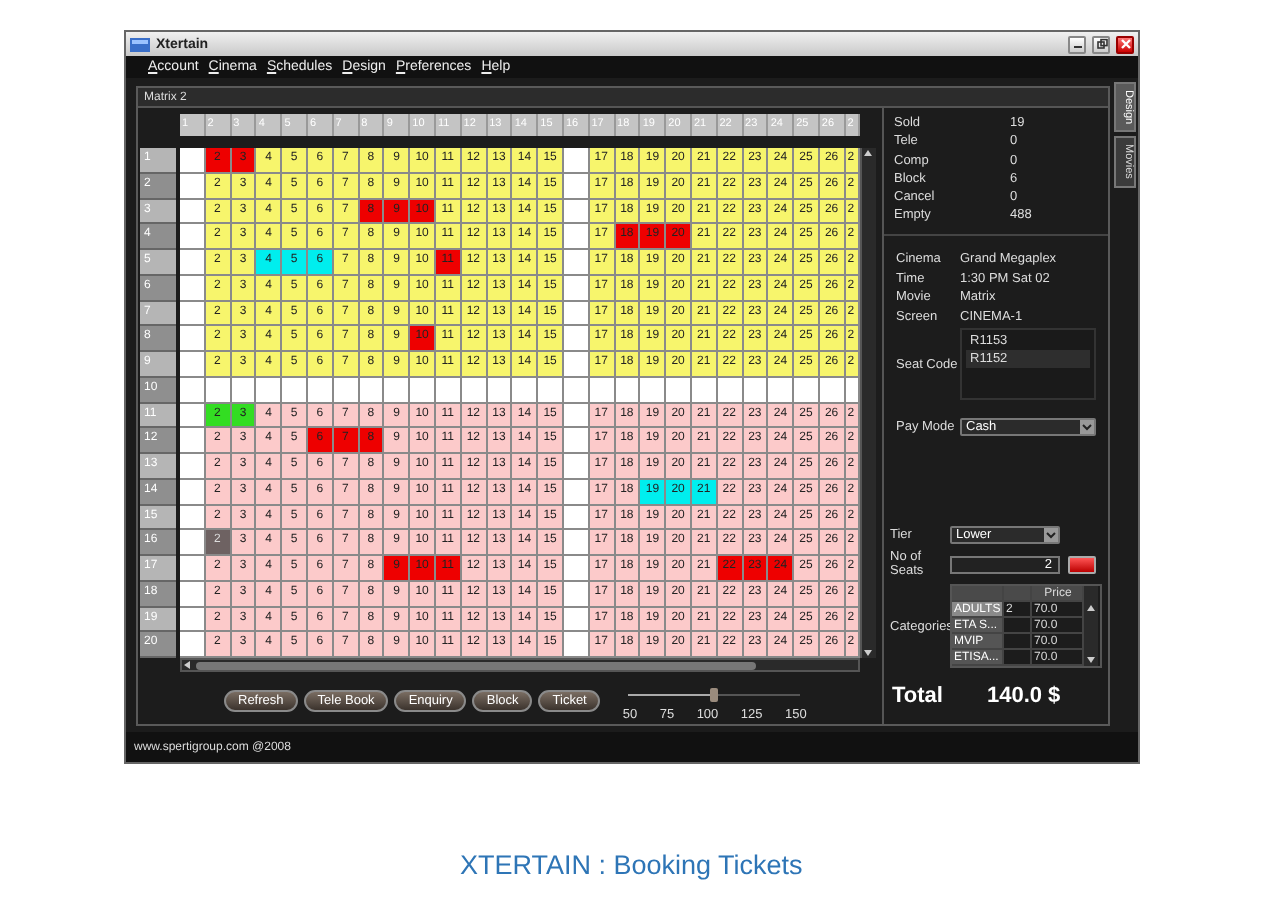 The image size is (1280, 906). I want to click on restore-icon, so click(1101, 44).